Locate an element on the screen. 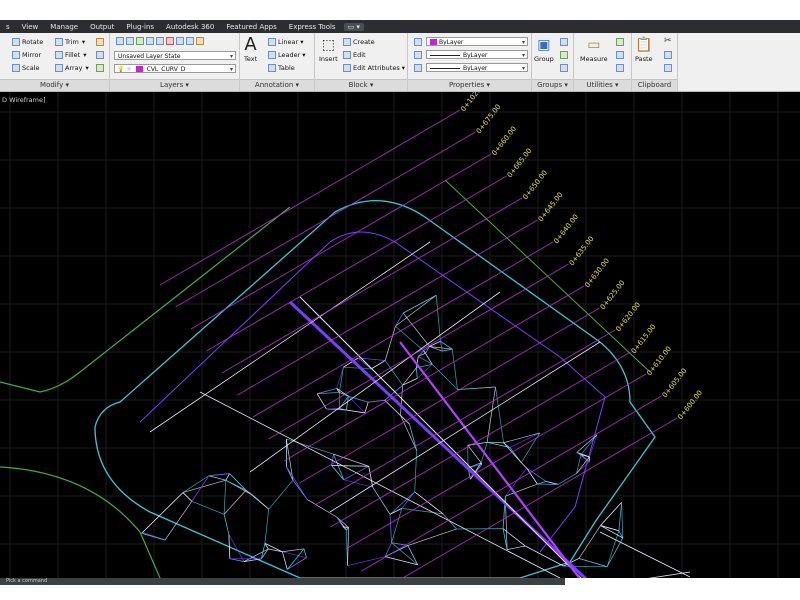 This screenshot has height=600, width=800. ribbon-toggle-button: ▭ ▾ is located at coordinates (353, 26).